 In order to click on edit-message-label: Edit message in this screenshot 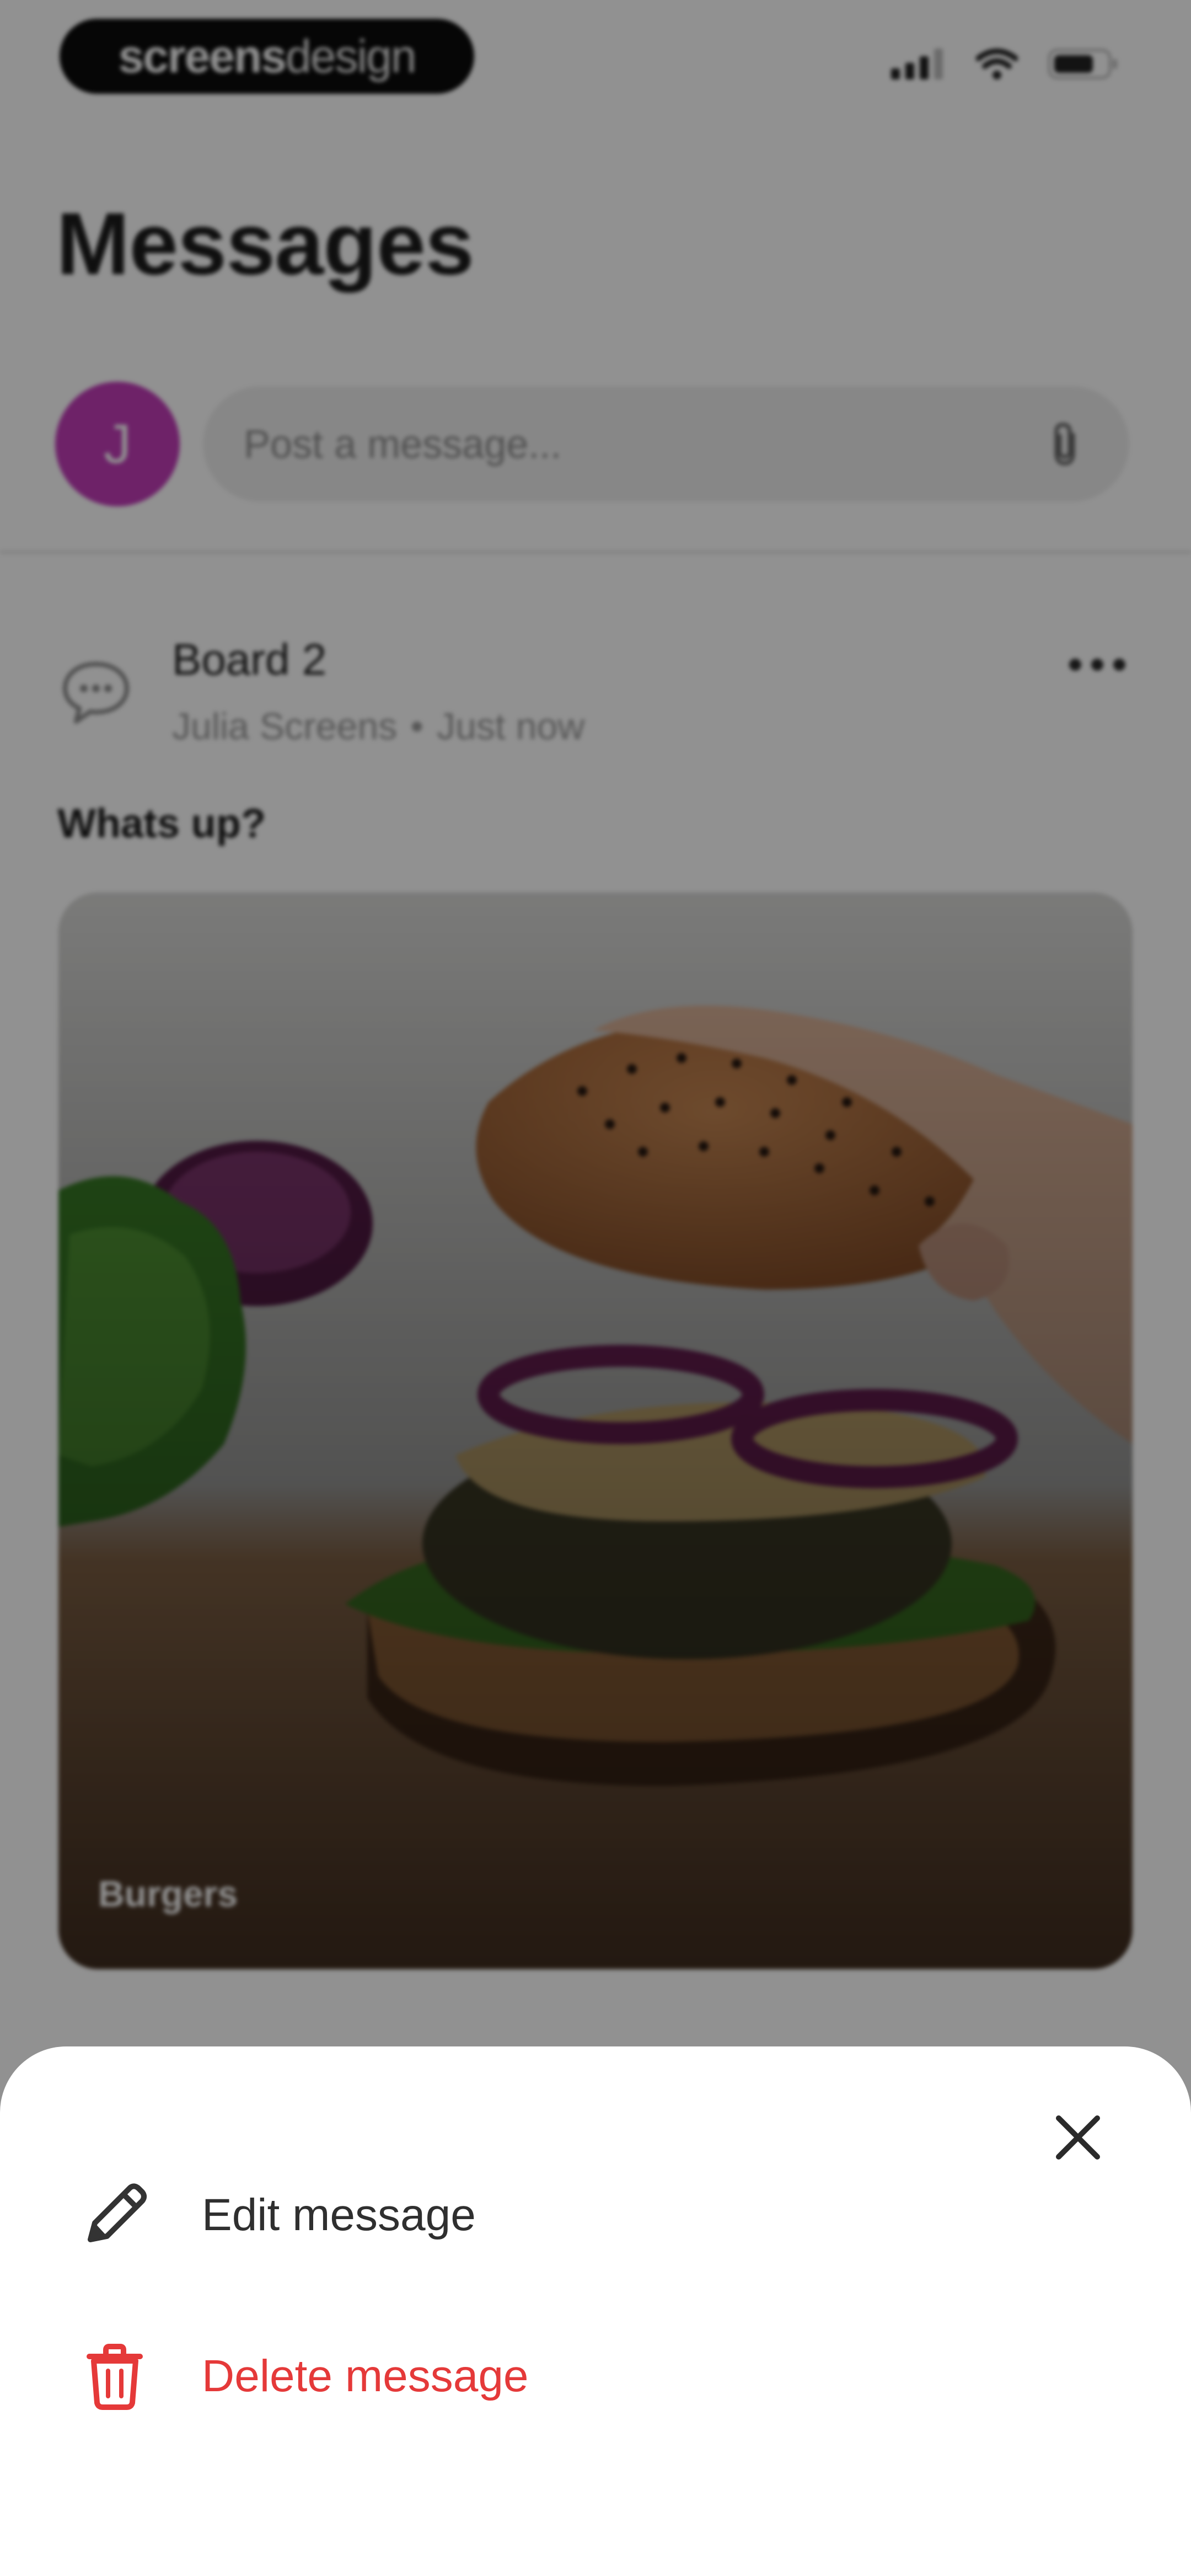, I will do `click(339, 2215)`.